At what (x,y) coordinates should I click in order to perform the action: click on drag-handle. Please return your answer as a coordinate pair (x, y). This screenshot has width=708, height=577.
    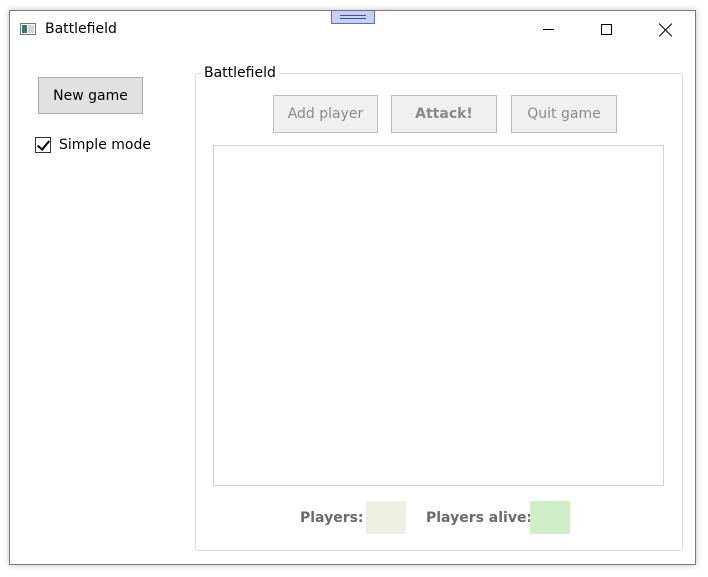
    Looking at the image, I should click on (353, 17).